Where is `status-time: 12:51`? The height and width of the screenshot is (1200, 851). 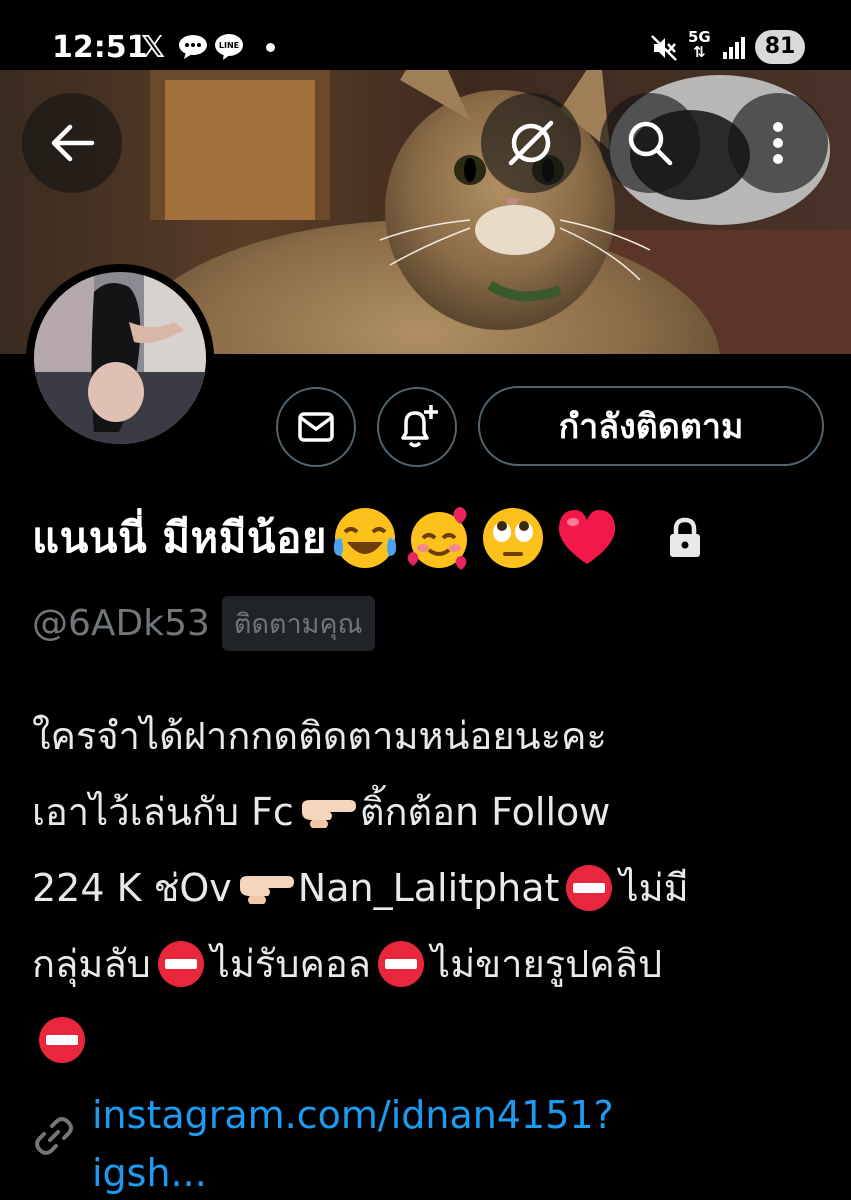 status-time: 12:51 is located at coordinates (100, 47).